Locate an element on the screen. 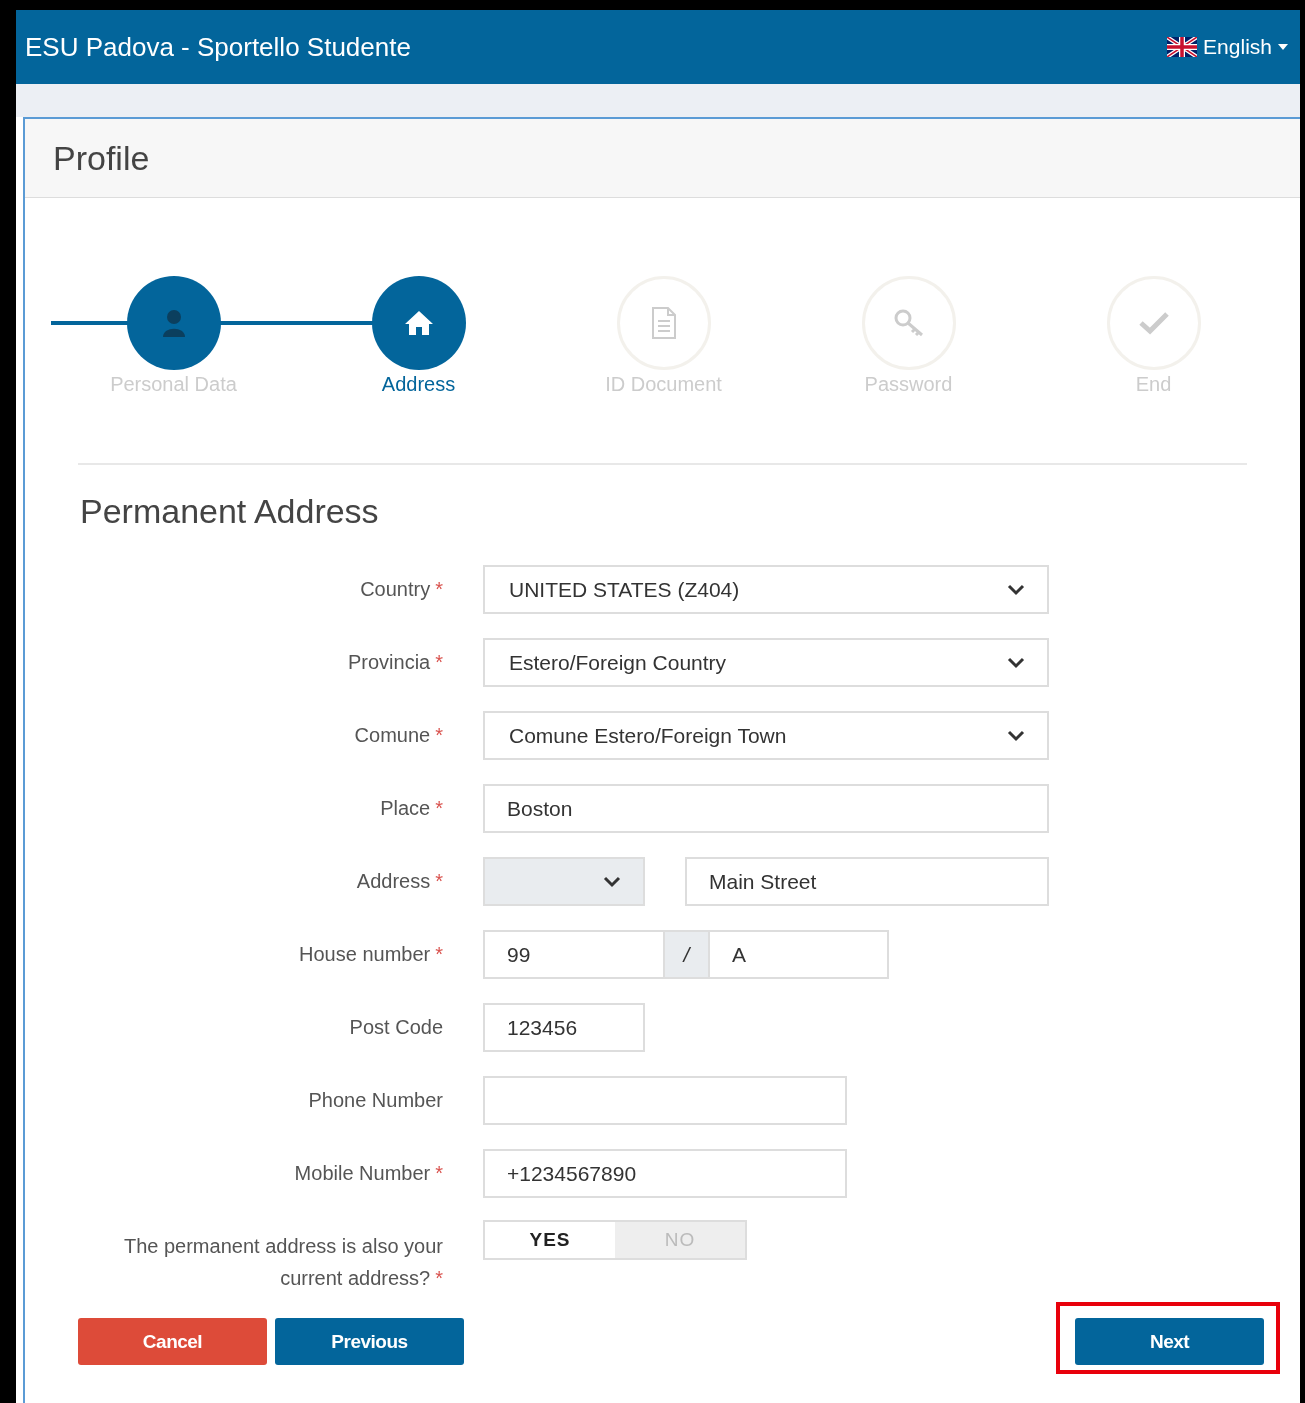  field-label: Phone Number is located at coordinates (375, 1100).